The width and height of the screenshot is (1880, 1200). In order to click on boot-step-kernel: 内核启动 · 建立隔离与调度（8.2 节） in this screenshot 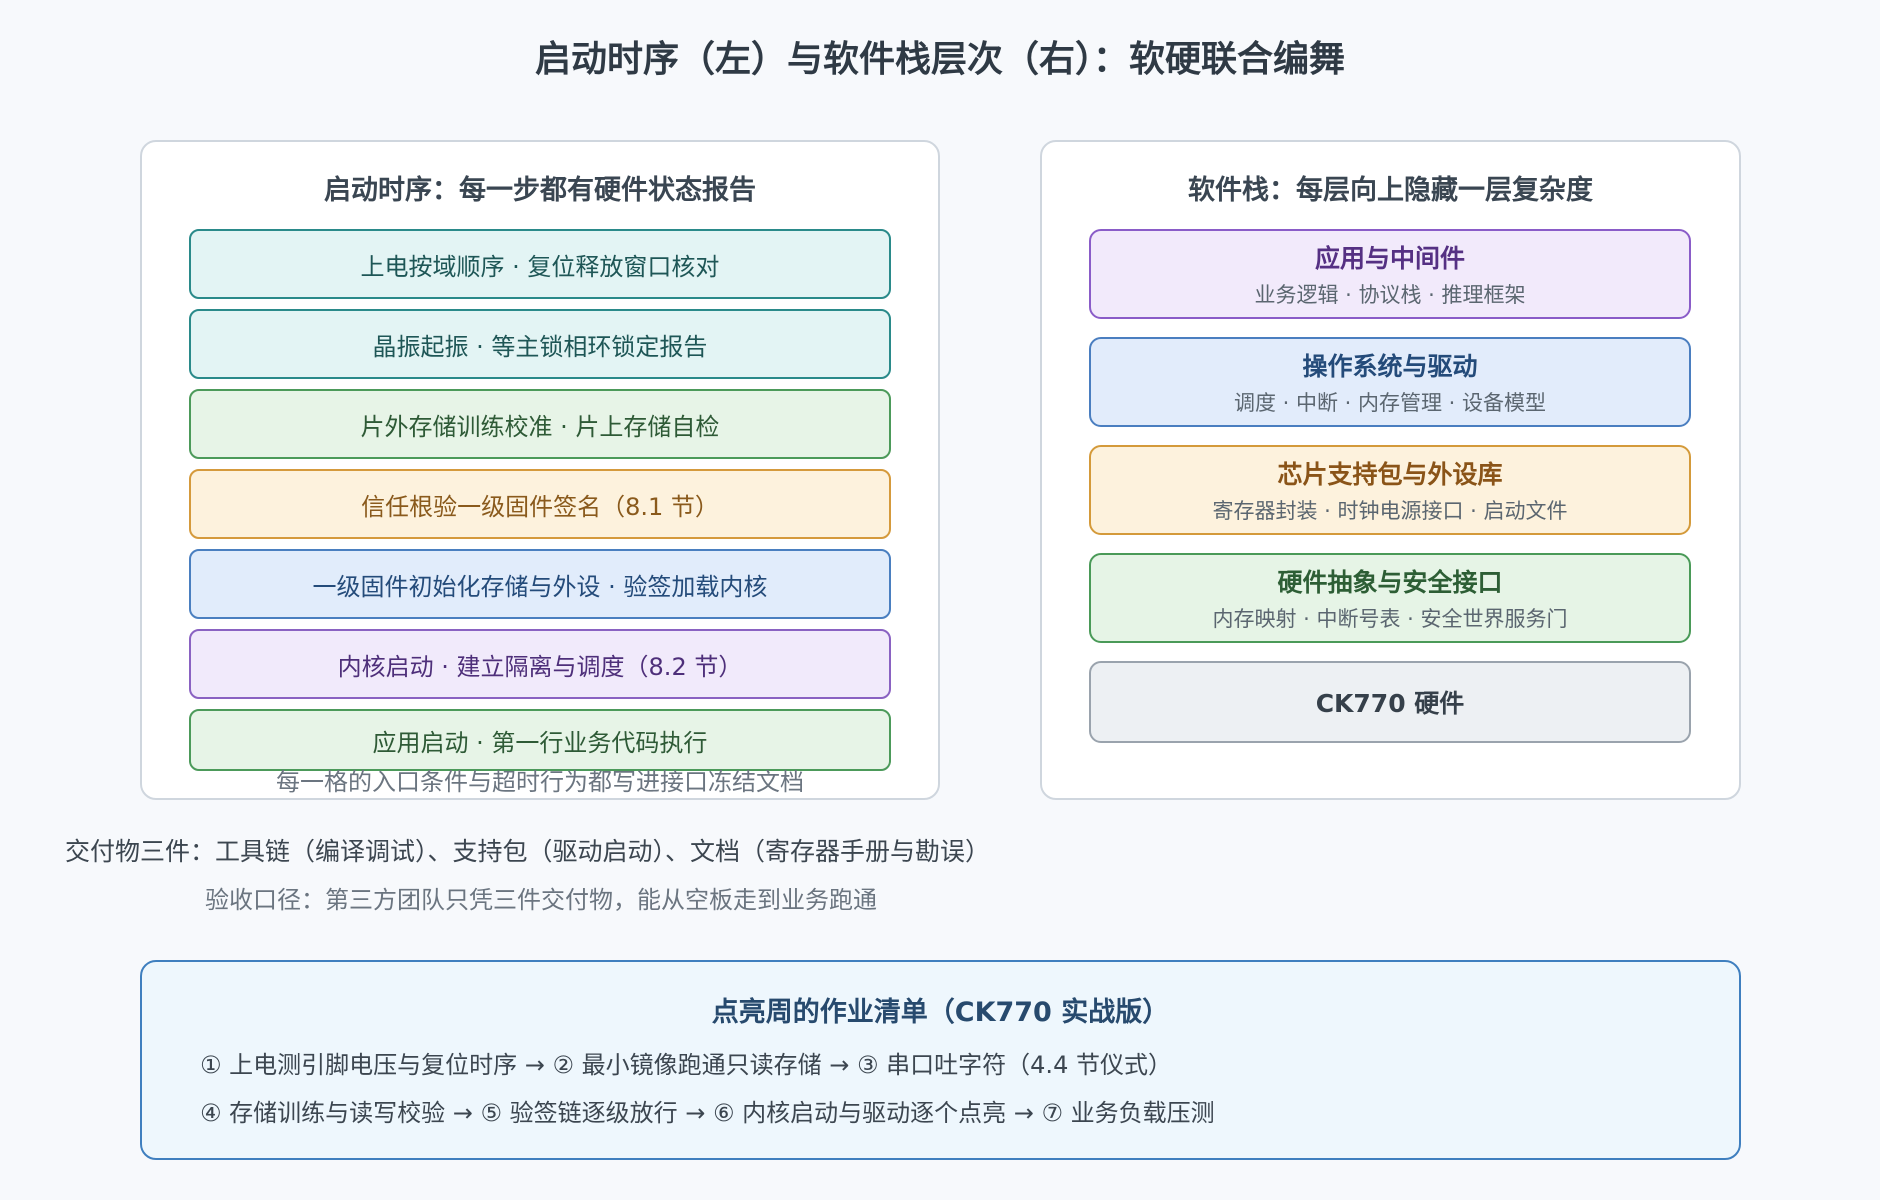, I will do `click(540, 664)`.